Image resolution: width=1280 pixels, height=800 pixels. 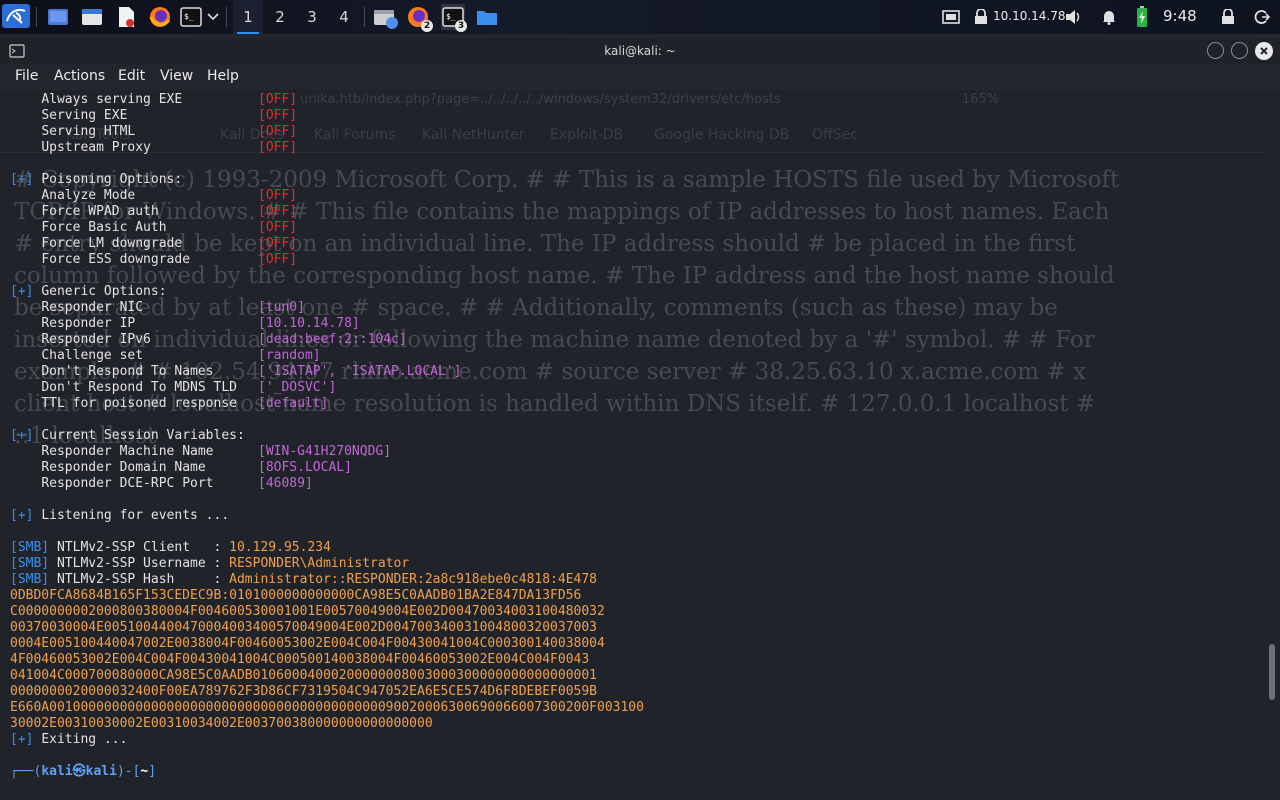 I want to click on maximize-button, so click(x=1239, y=50).